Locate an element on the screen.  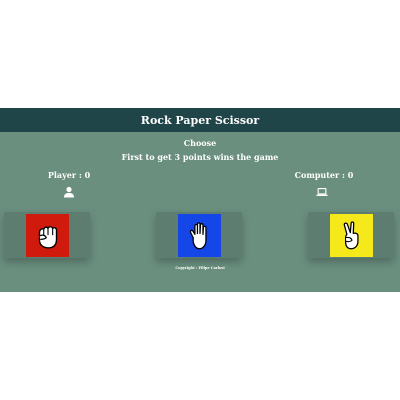
fist-hand-icon is located at coordinates (47, 237).